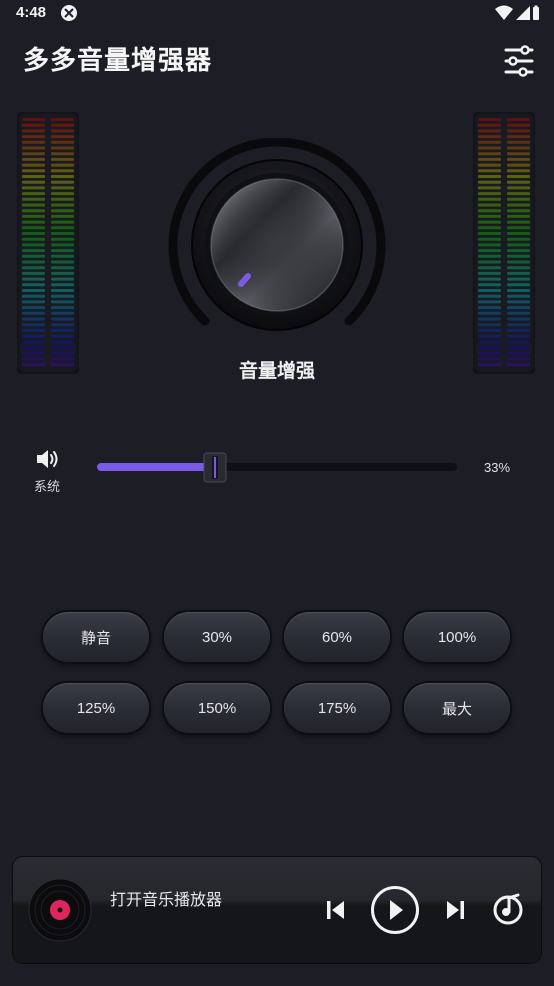 The width and height of the screenshot is (554, 986). Describe the element at coordinates (277, 237) in the screenshot. I see `volume-boost-knob` at that location.